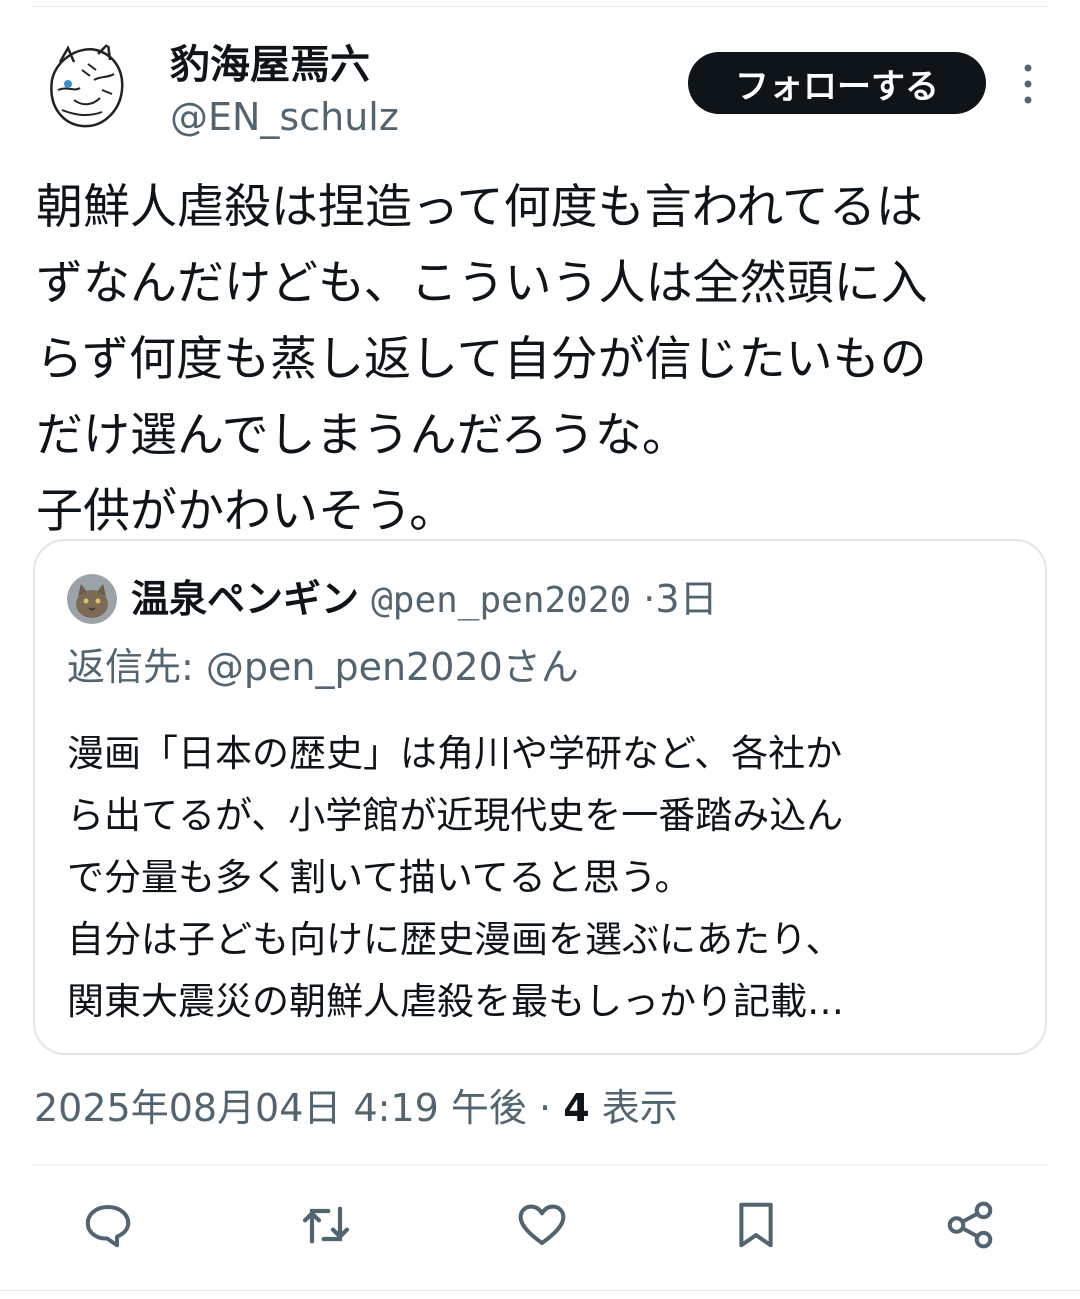  What do you see at coordinates (837, 83) in the screenshot?
I see `follow-button: フォローする` at bounding box center [837, 83].